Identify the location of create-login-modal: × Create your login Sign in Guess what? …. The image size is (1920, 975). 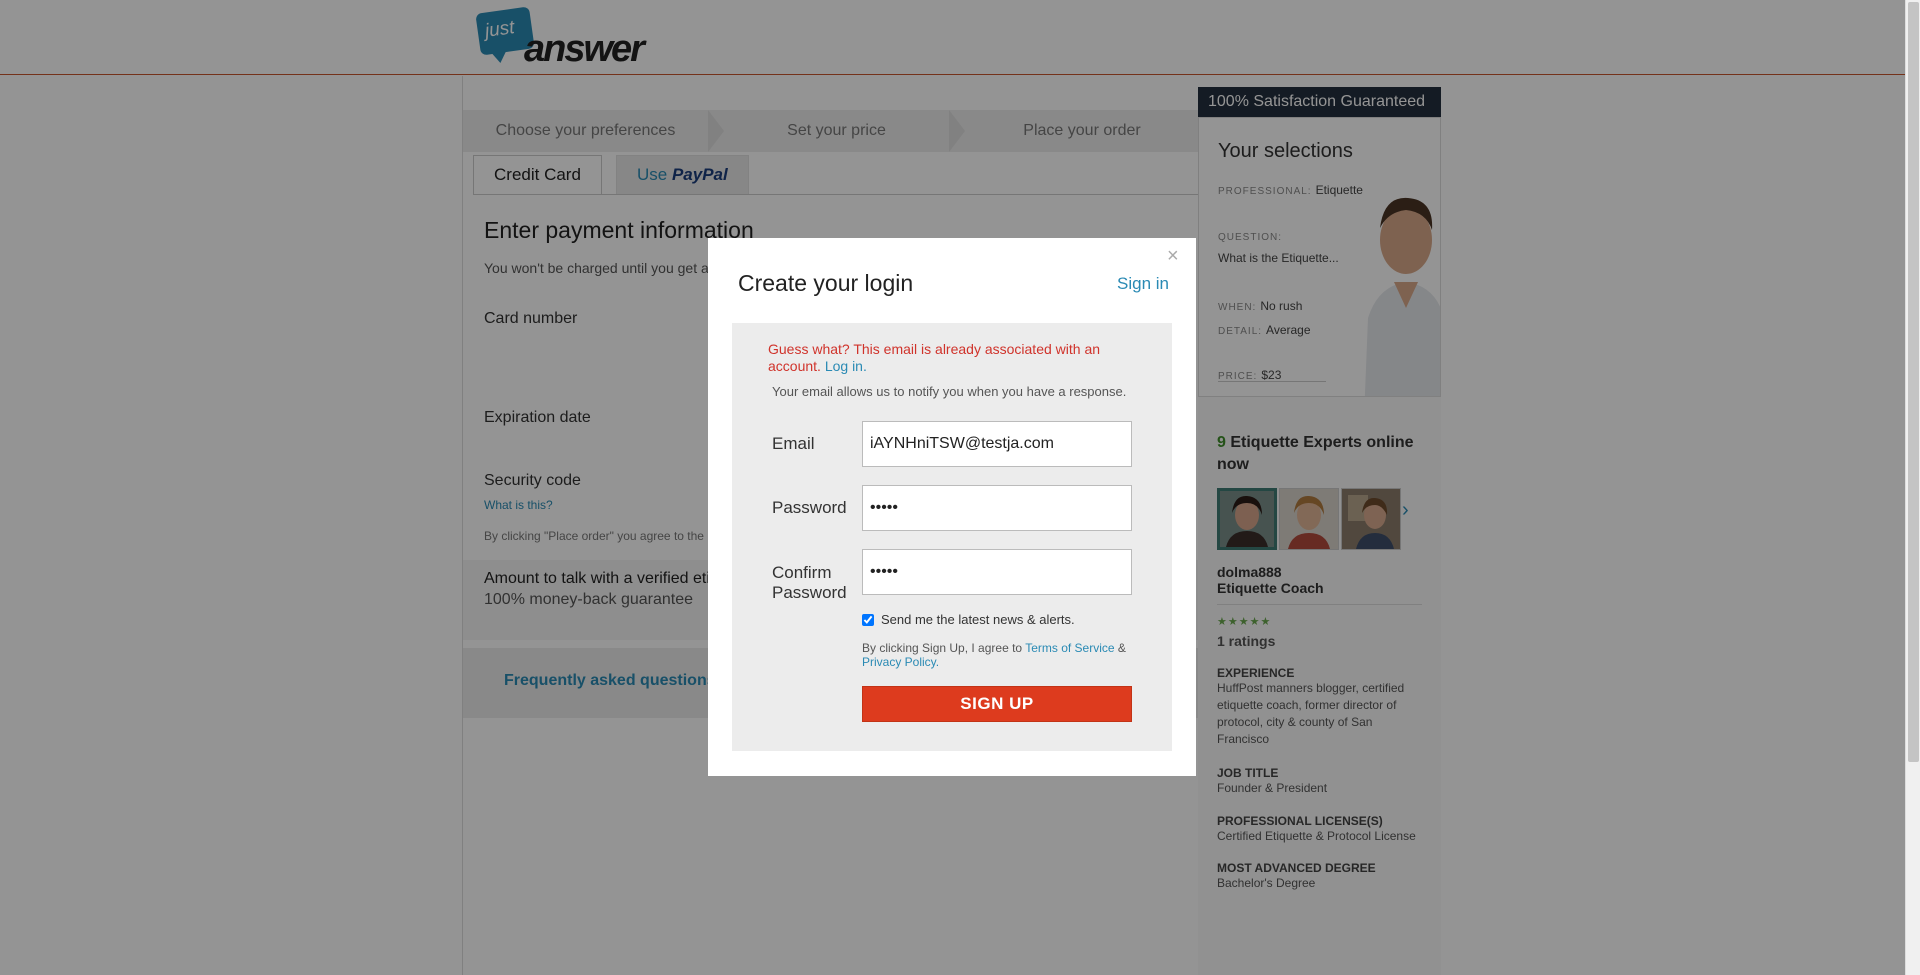
(952, 507).